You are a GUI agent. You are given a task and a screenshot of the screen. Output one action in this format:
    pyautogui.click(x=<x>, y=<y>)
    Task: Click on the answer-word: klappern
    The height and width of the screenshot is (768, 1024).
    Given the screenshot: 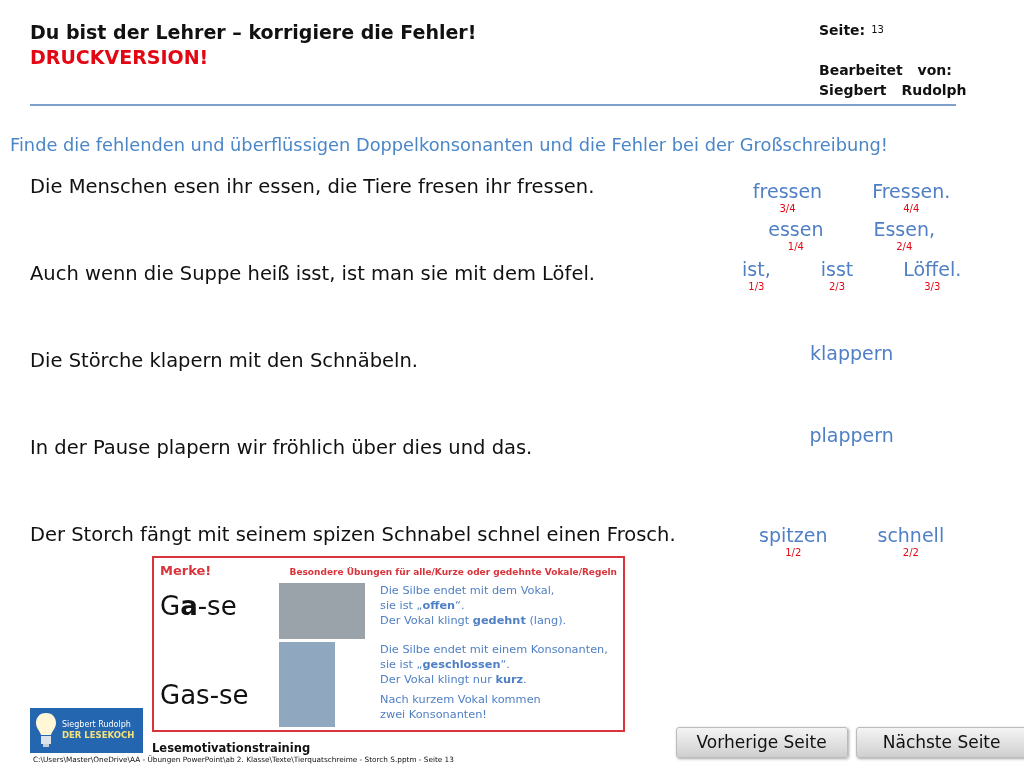 What is the action you would take?
    pyautogui.click(x=852, y=352)
    